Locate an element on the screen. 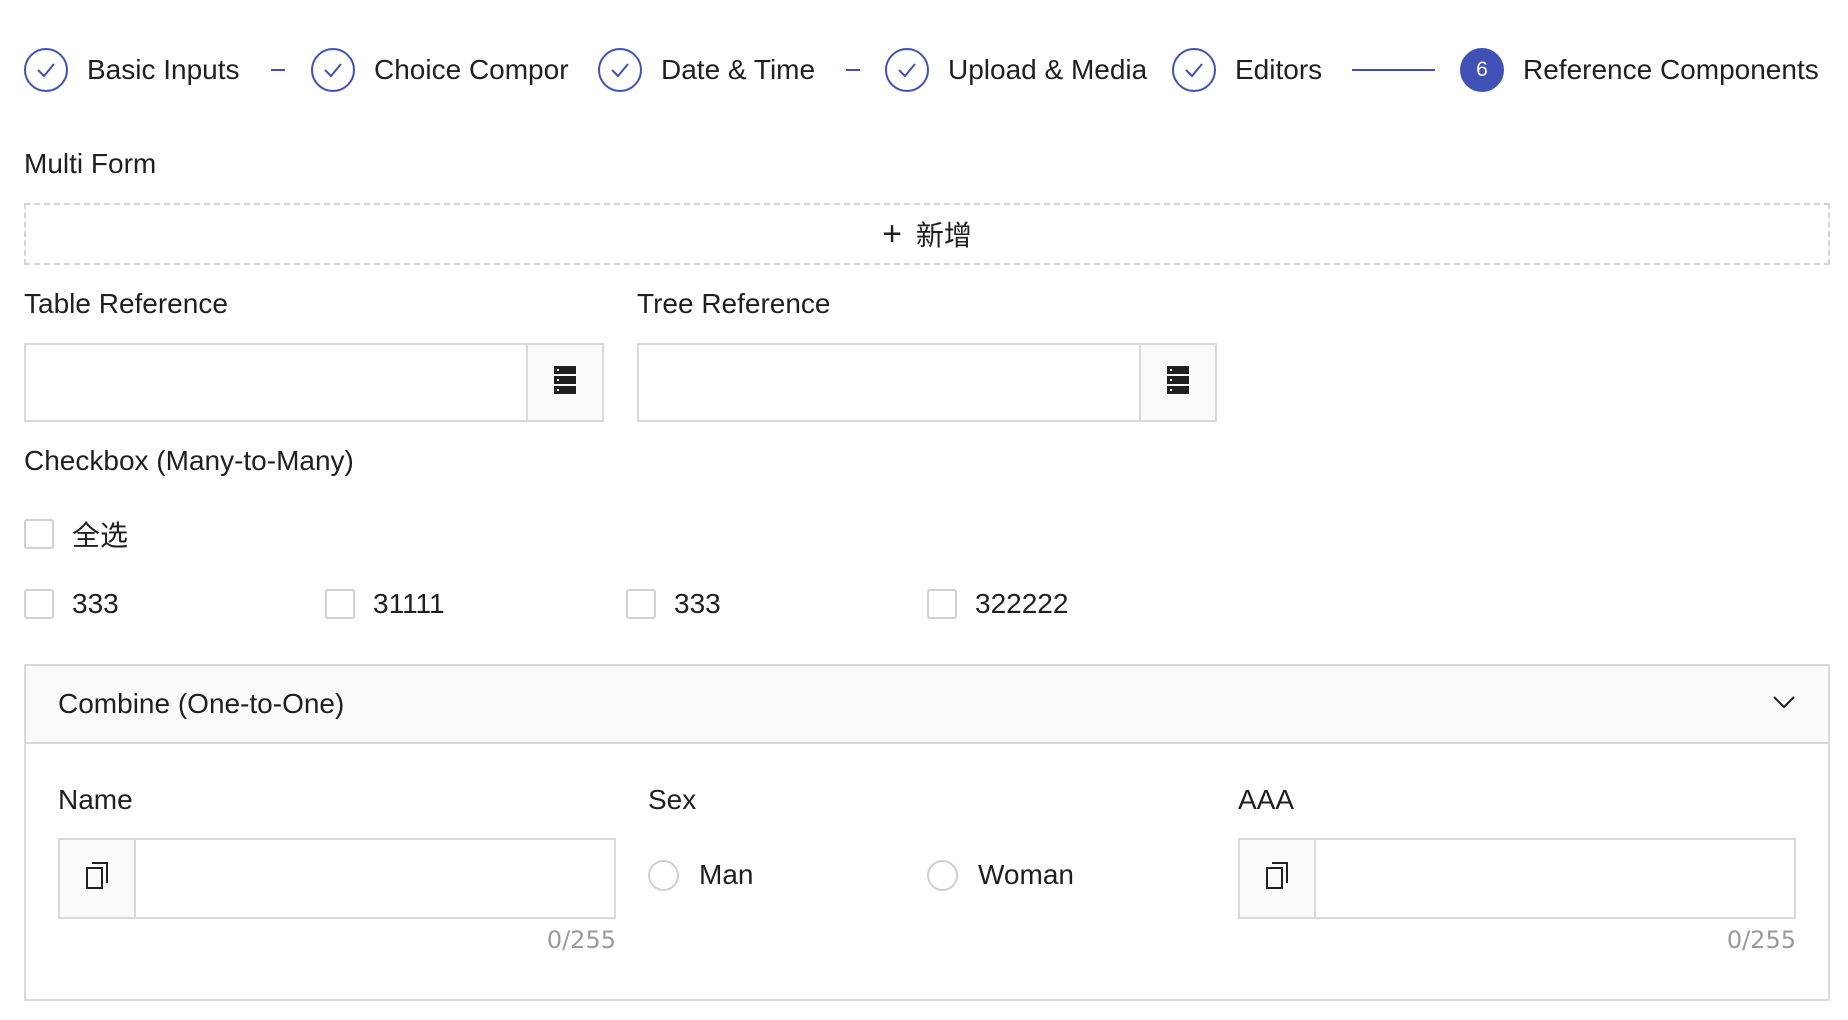  add-button: + 新增 is located at coordinates (927, 234).